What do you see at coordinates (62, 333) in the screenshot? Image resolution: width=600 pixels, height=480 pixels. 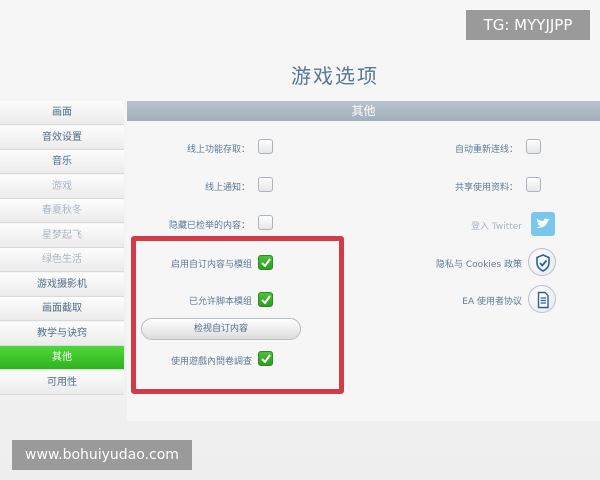 I see `sidebar-item-tutorials: 教学与诀窍` at bounding box center [62, 333].